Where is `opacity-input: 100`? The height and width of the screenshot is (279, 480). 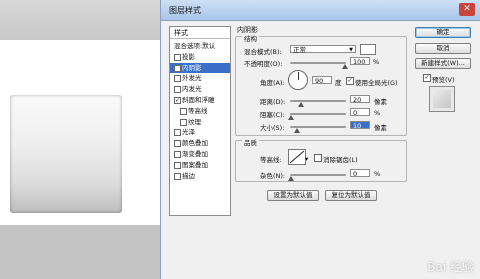 opacity-input: 100 is located at coordinates (360, 61).